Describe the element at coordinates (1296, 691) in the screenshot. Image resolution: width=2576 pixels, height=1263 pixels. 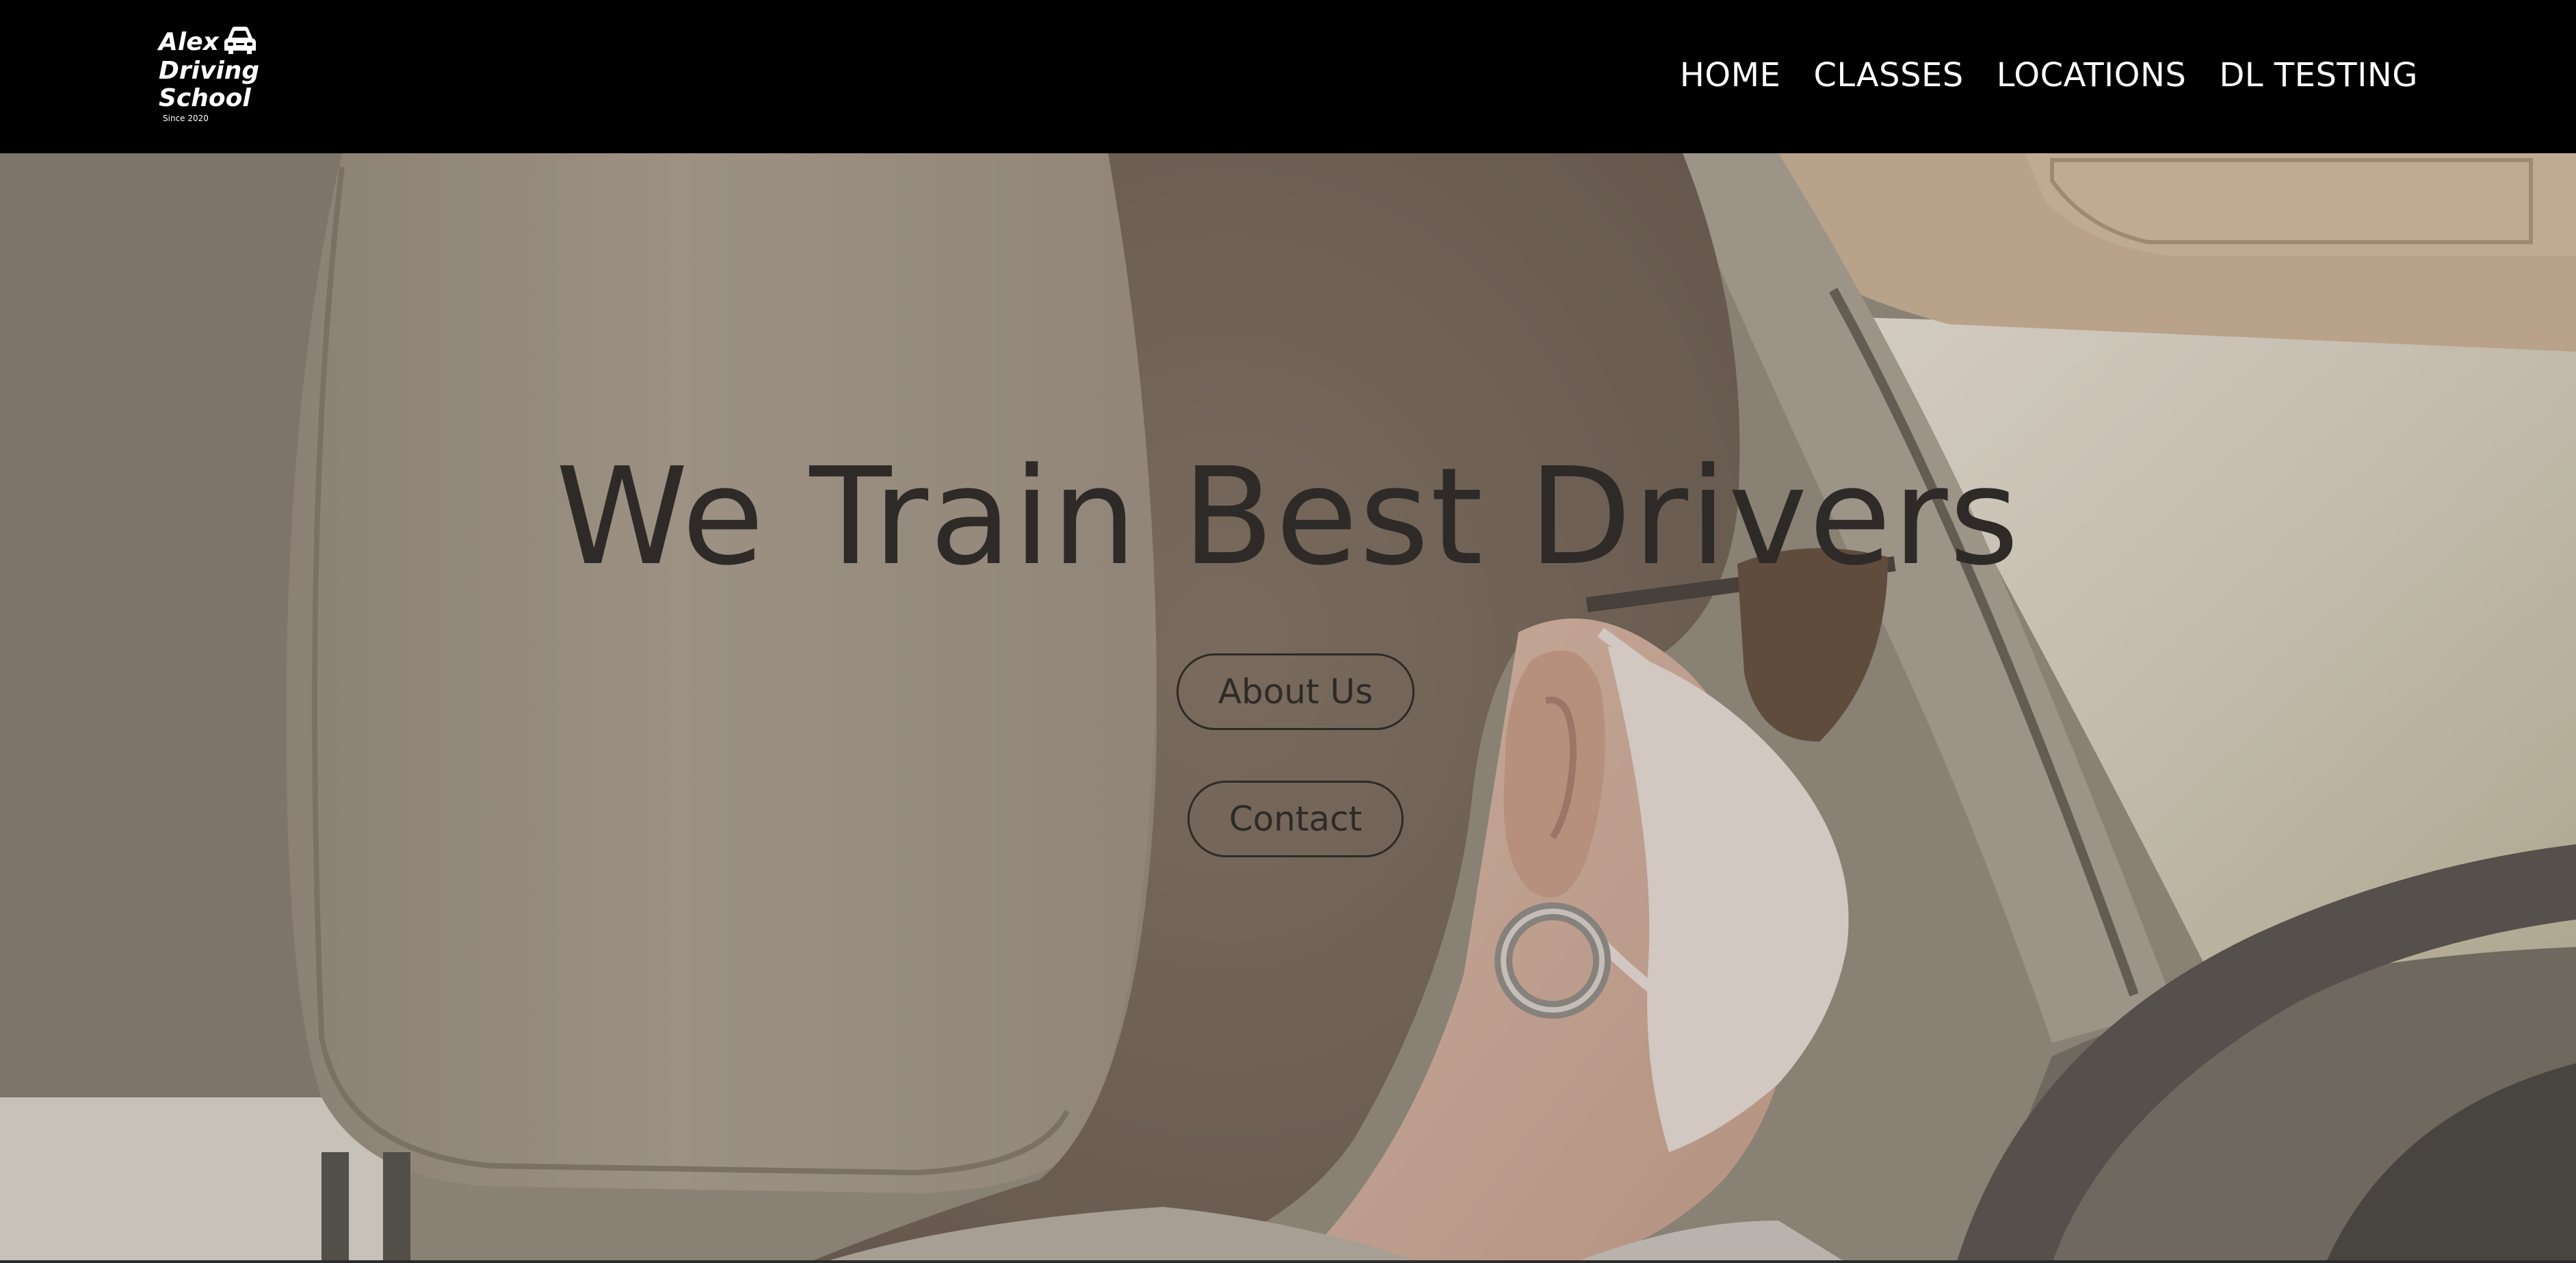
I see `about-us-button: About Us` at that location.